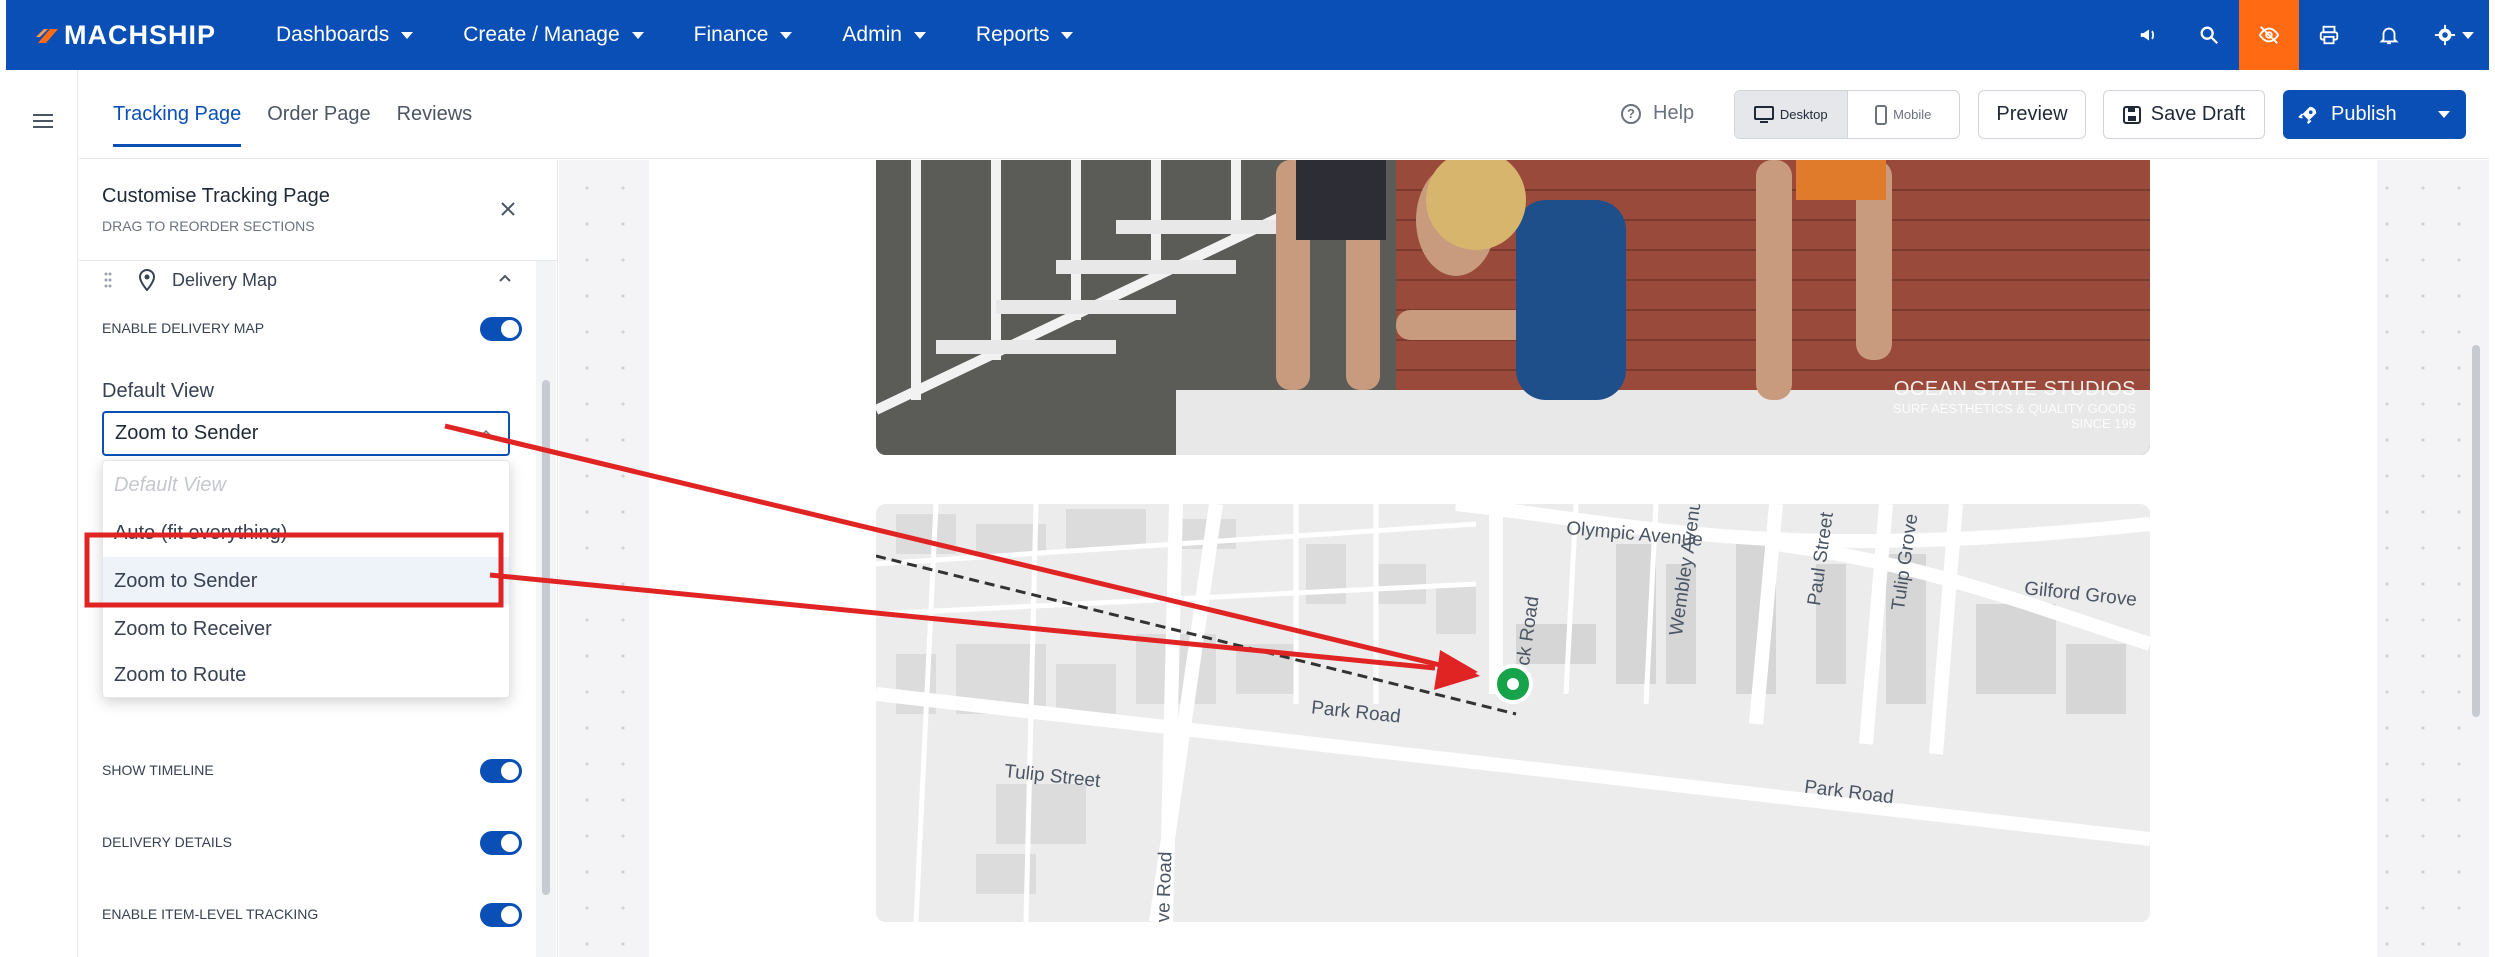 The height and width of the screenshot is (957, 2495). What do you see at coordinates (2364, 114) in the screenshot?
I see `publish-label: Publish` at bounding box center [2364, 114].